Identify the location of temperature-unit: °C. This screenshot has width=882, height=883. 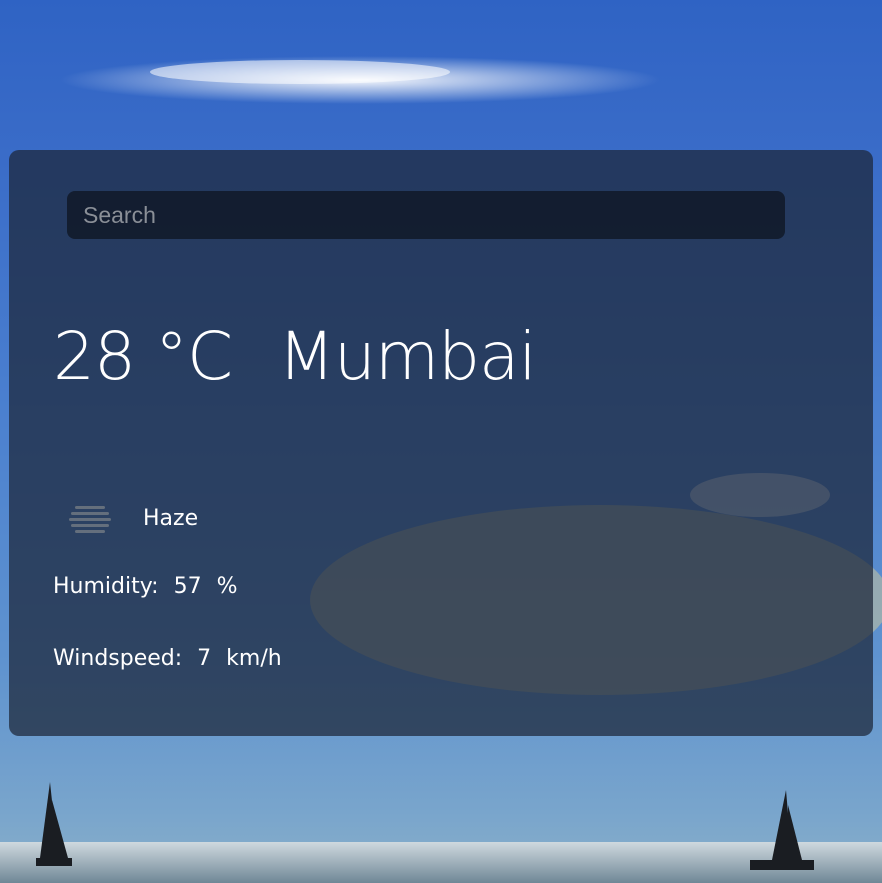
(193, 356).